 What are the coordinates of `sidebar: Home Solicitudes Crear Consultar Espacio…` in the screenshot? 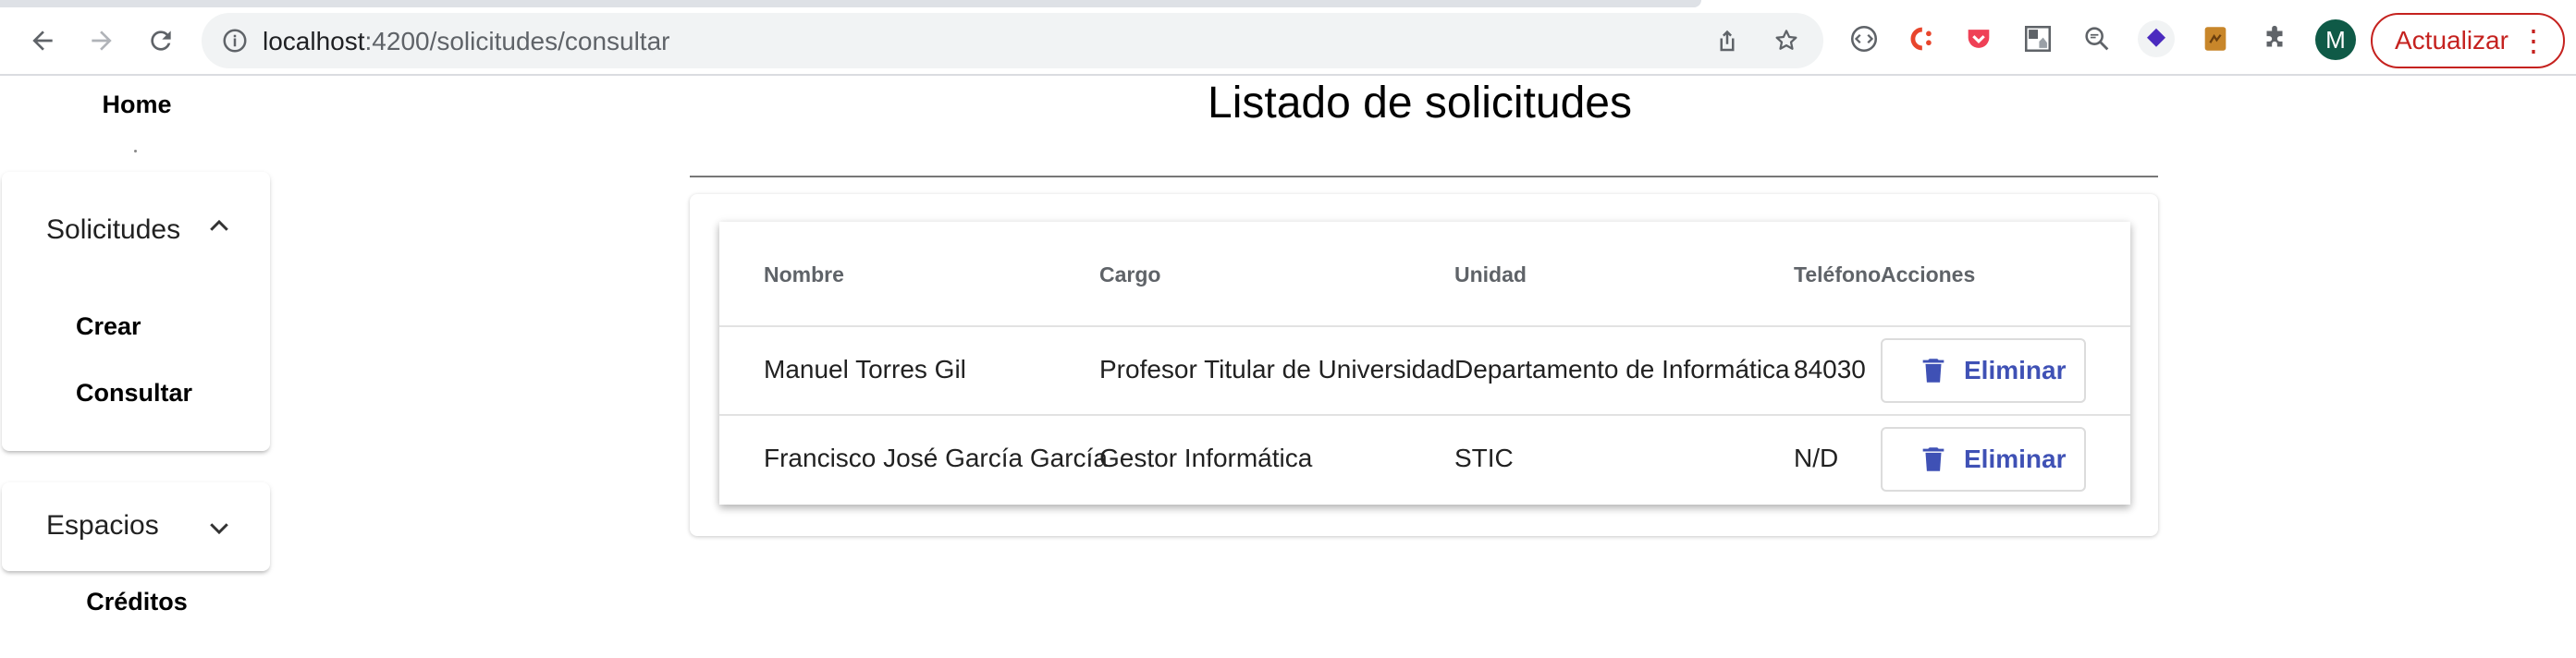 It's located at (137, 367).